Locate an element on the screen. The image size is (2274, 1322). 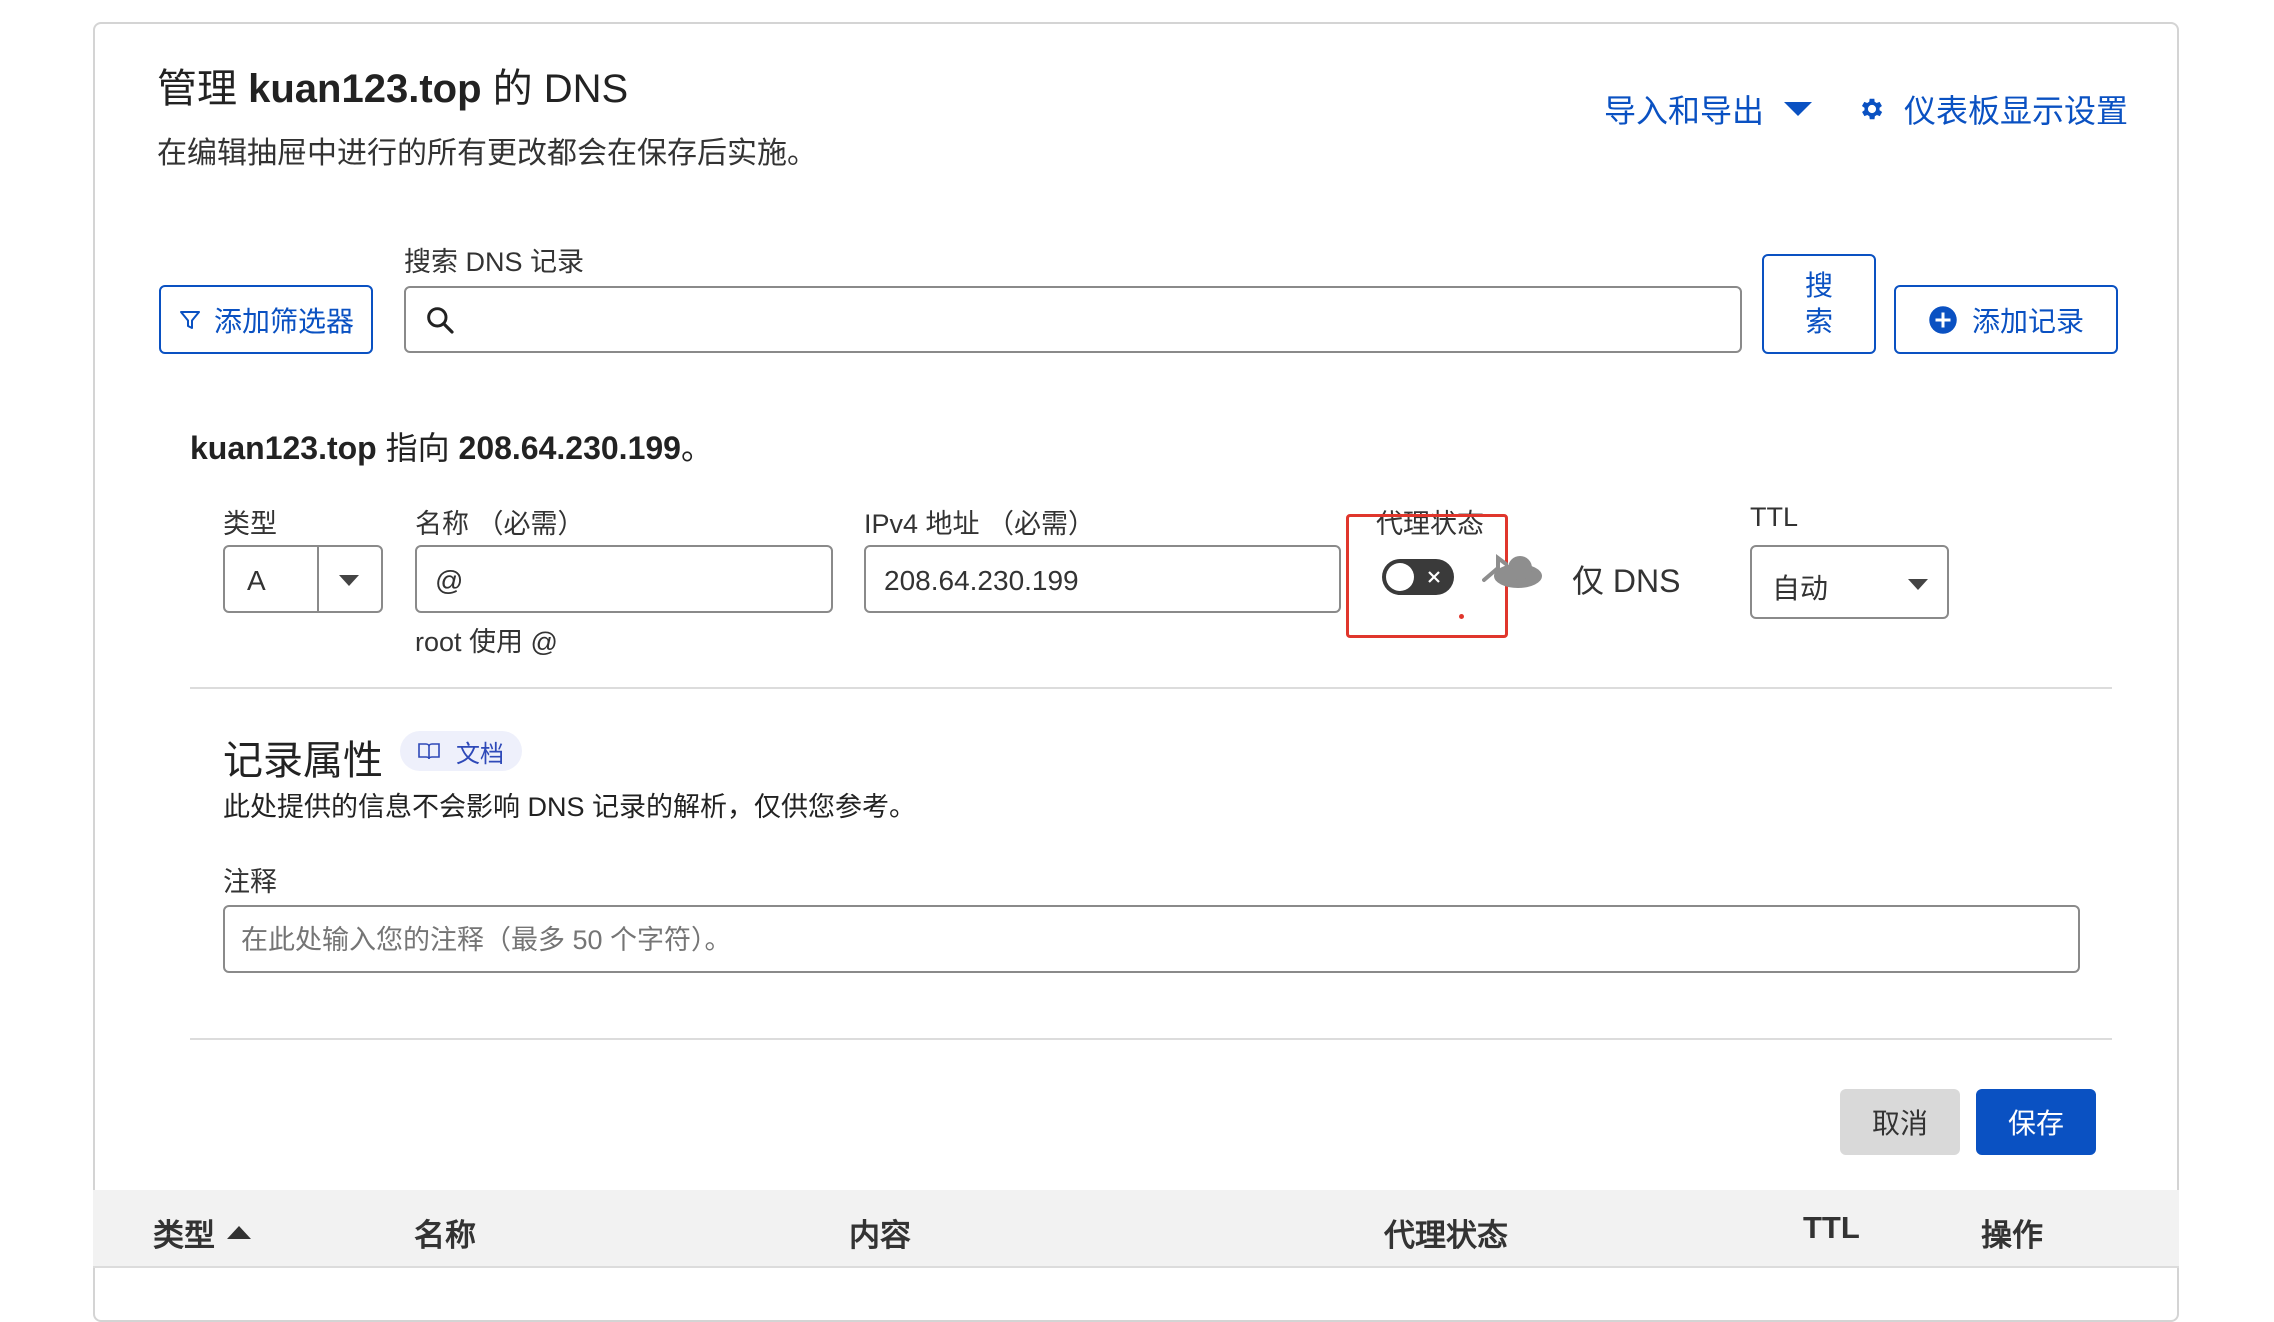
column-header-type: 类型 is located at coordinates (202, 1232).